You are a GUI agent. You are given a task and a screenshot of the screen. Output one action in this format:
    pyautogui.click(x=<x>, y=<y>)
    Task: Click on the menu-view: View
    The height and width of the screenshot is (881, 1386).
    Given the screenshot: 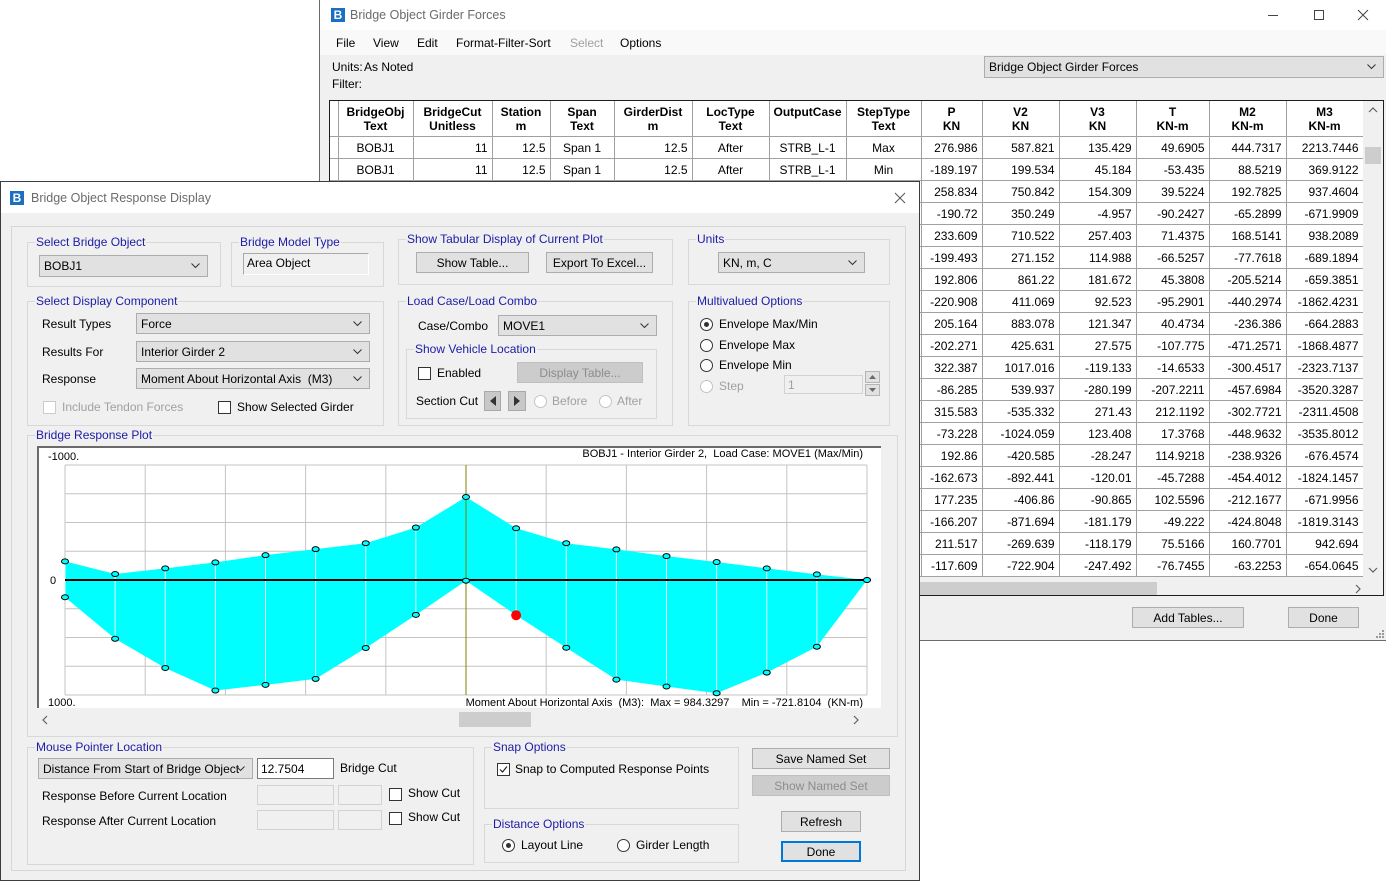 What is the action you would take?
    pyautogui.click(x=386, y=43)
    